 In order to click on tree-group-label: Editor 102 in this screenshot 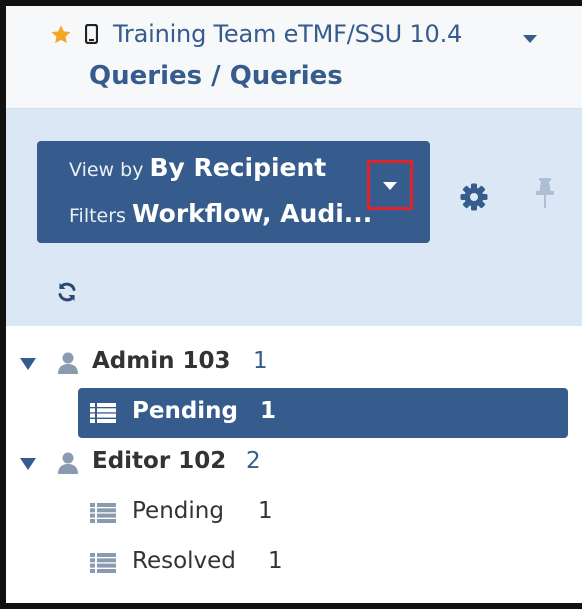, I will do `click(159, 461)`.